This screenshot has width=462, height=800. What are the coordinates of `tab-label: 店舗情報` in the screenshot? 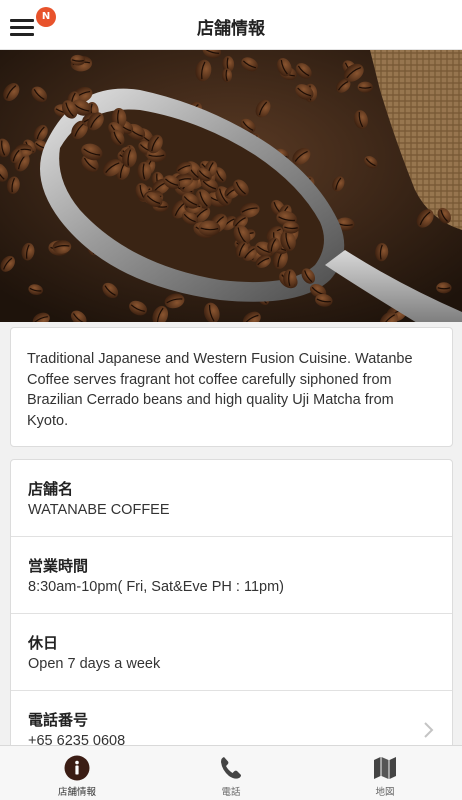 It's located at (76, 792).